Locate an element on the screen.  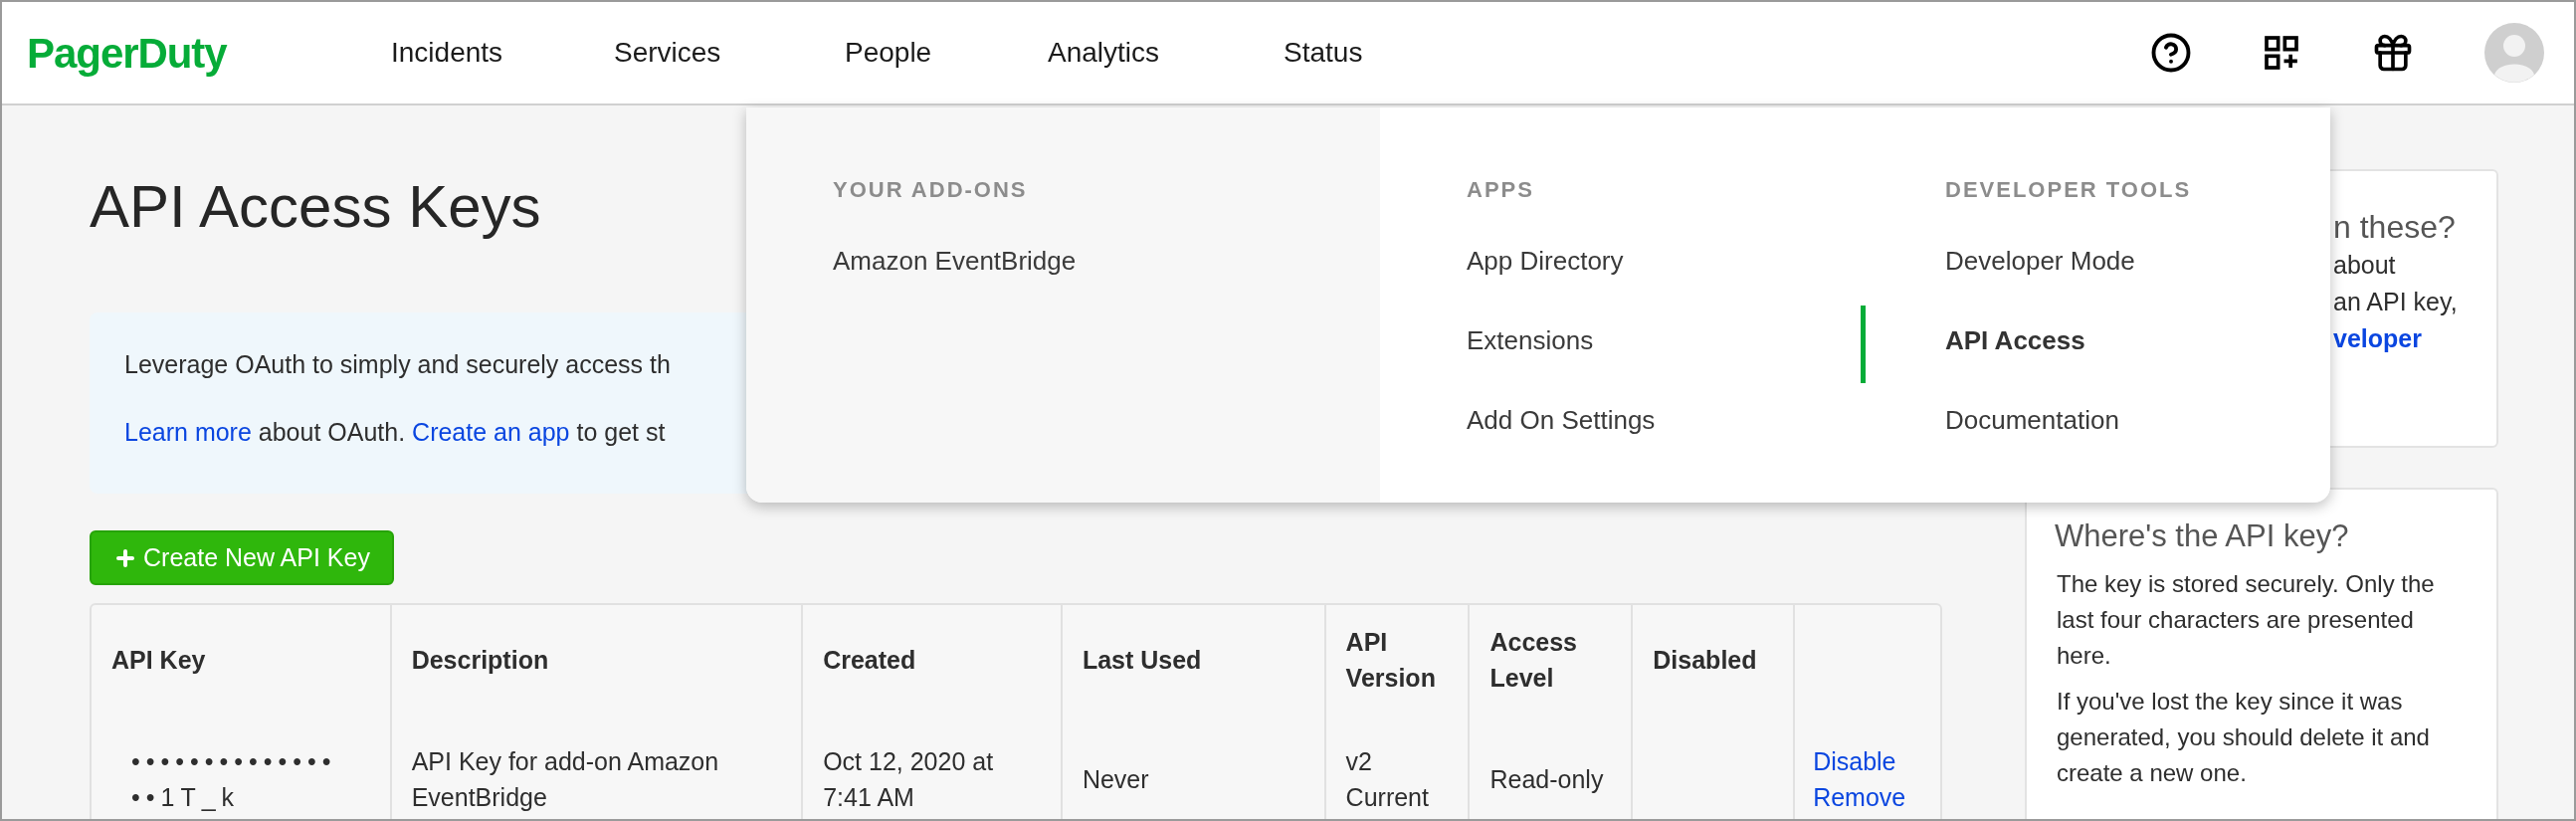
table-cell-text: API Key for add-on Amazon EventBridge is located at coordinates (565, 779).